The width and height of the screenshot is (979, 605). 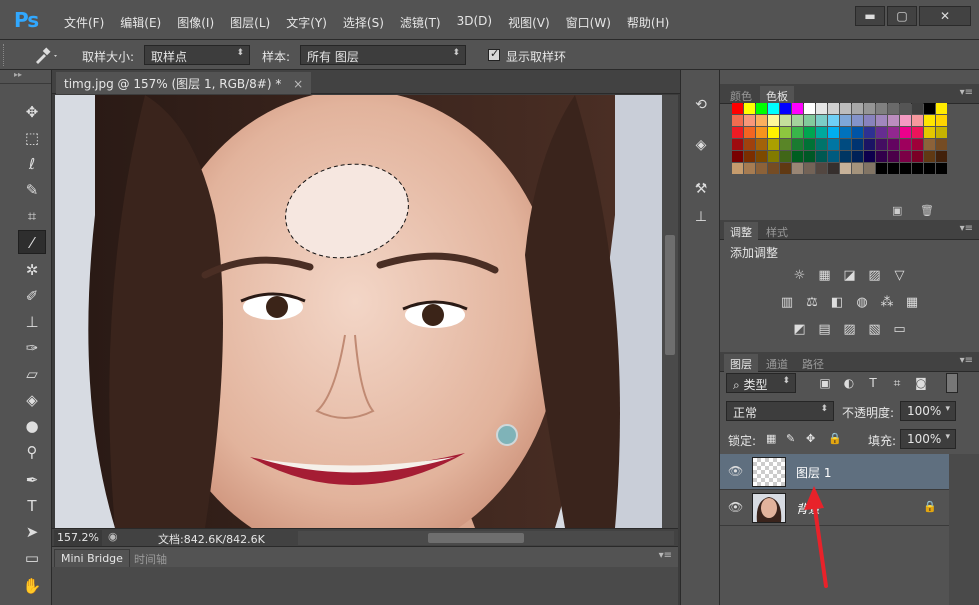 What do you see at coordinates (928, 411) in the screenshot?
I see `opacity-field: 100% ▾` at bounding box center [928, 411].